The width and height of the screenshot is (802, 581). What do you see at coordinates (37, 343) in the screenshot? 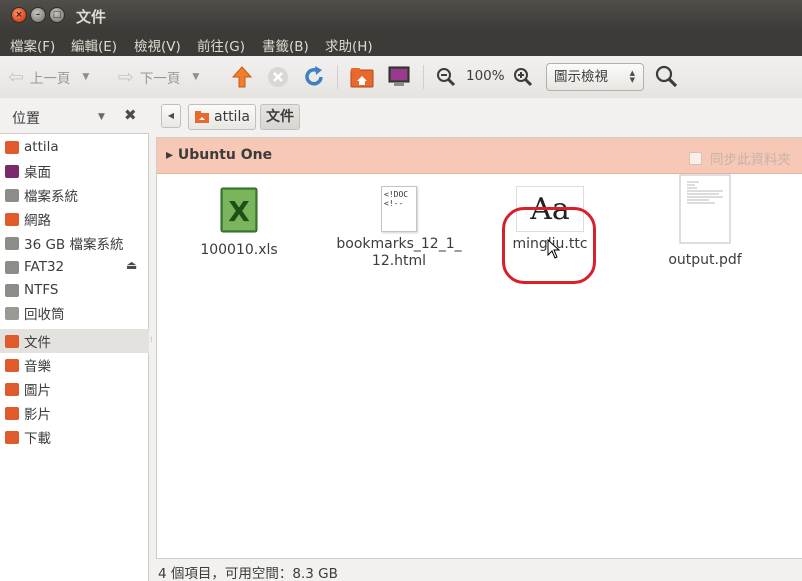
I see `sidebar-item-label: 文件` at bounding box center [37, 343].